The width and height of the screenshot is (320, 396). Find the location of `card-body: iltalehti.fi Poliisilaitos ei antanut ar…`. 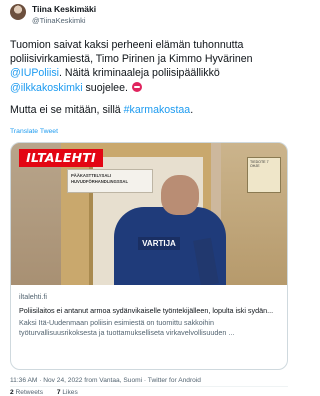

card-body: iltalehti.fi Poliisilaitos ei antanut ar… is located at coordinates (149, 311).